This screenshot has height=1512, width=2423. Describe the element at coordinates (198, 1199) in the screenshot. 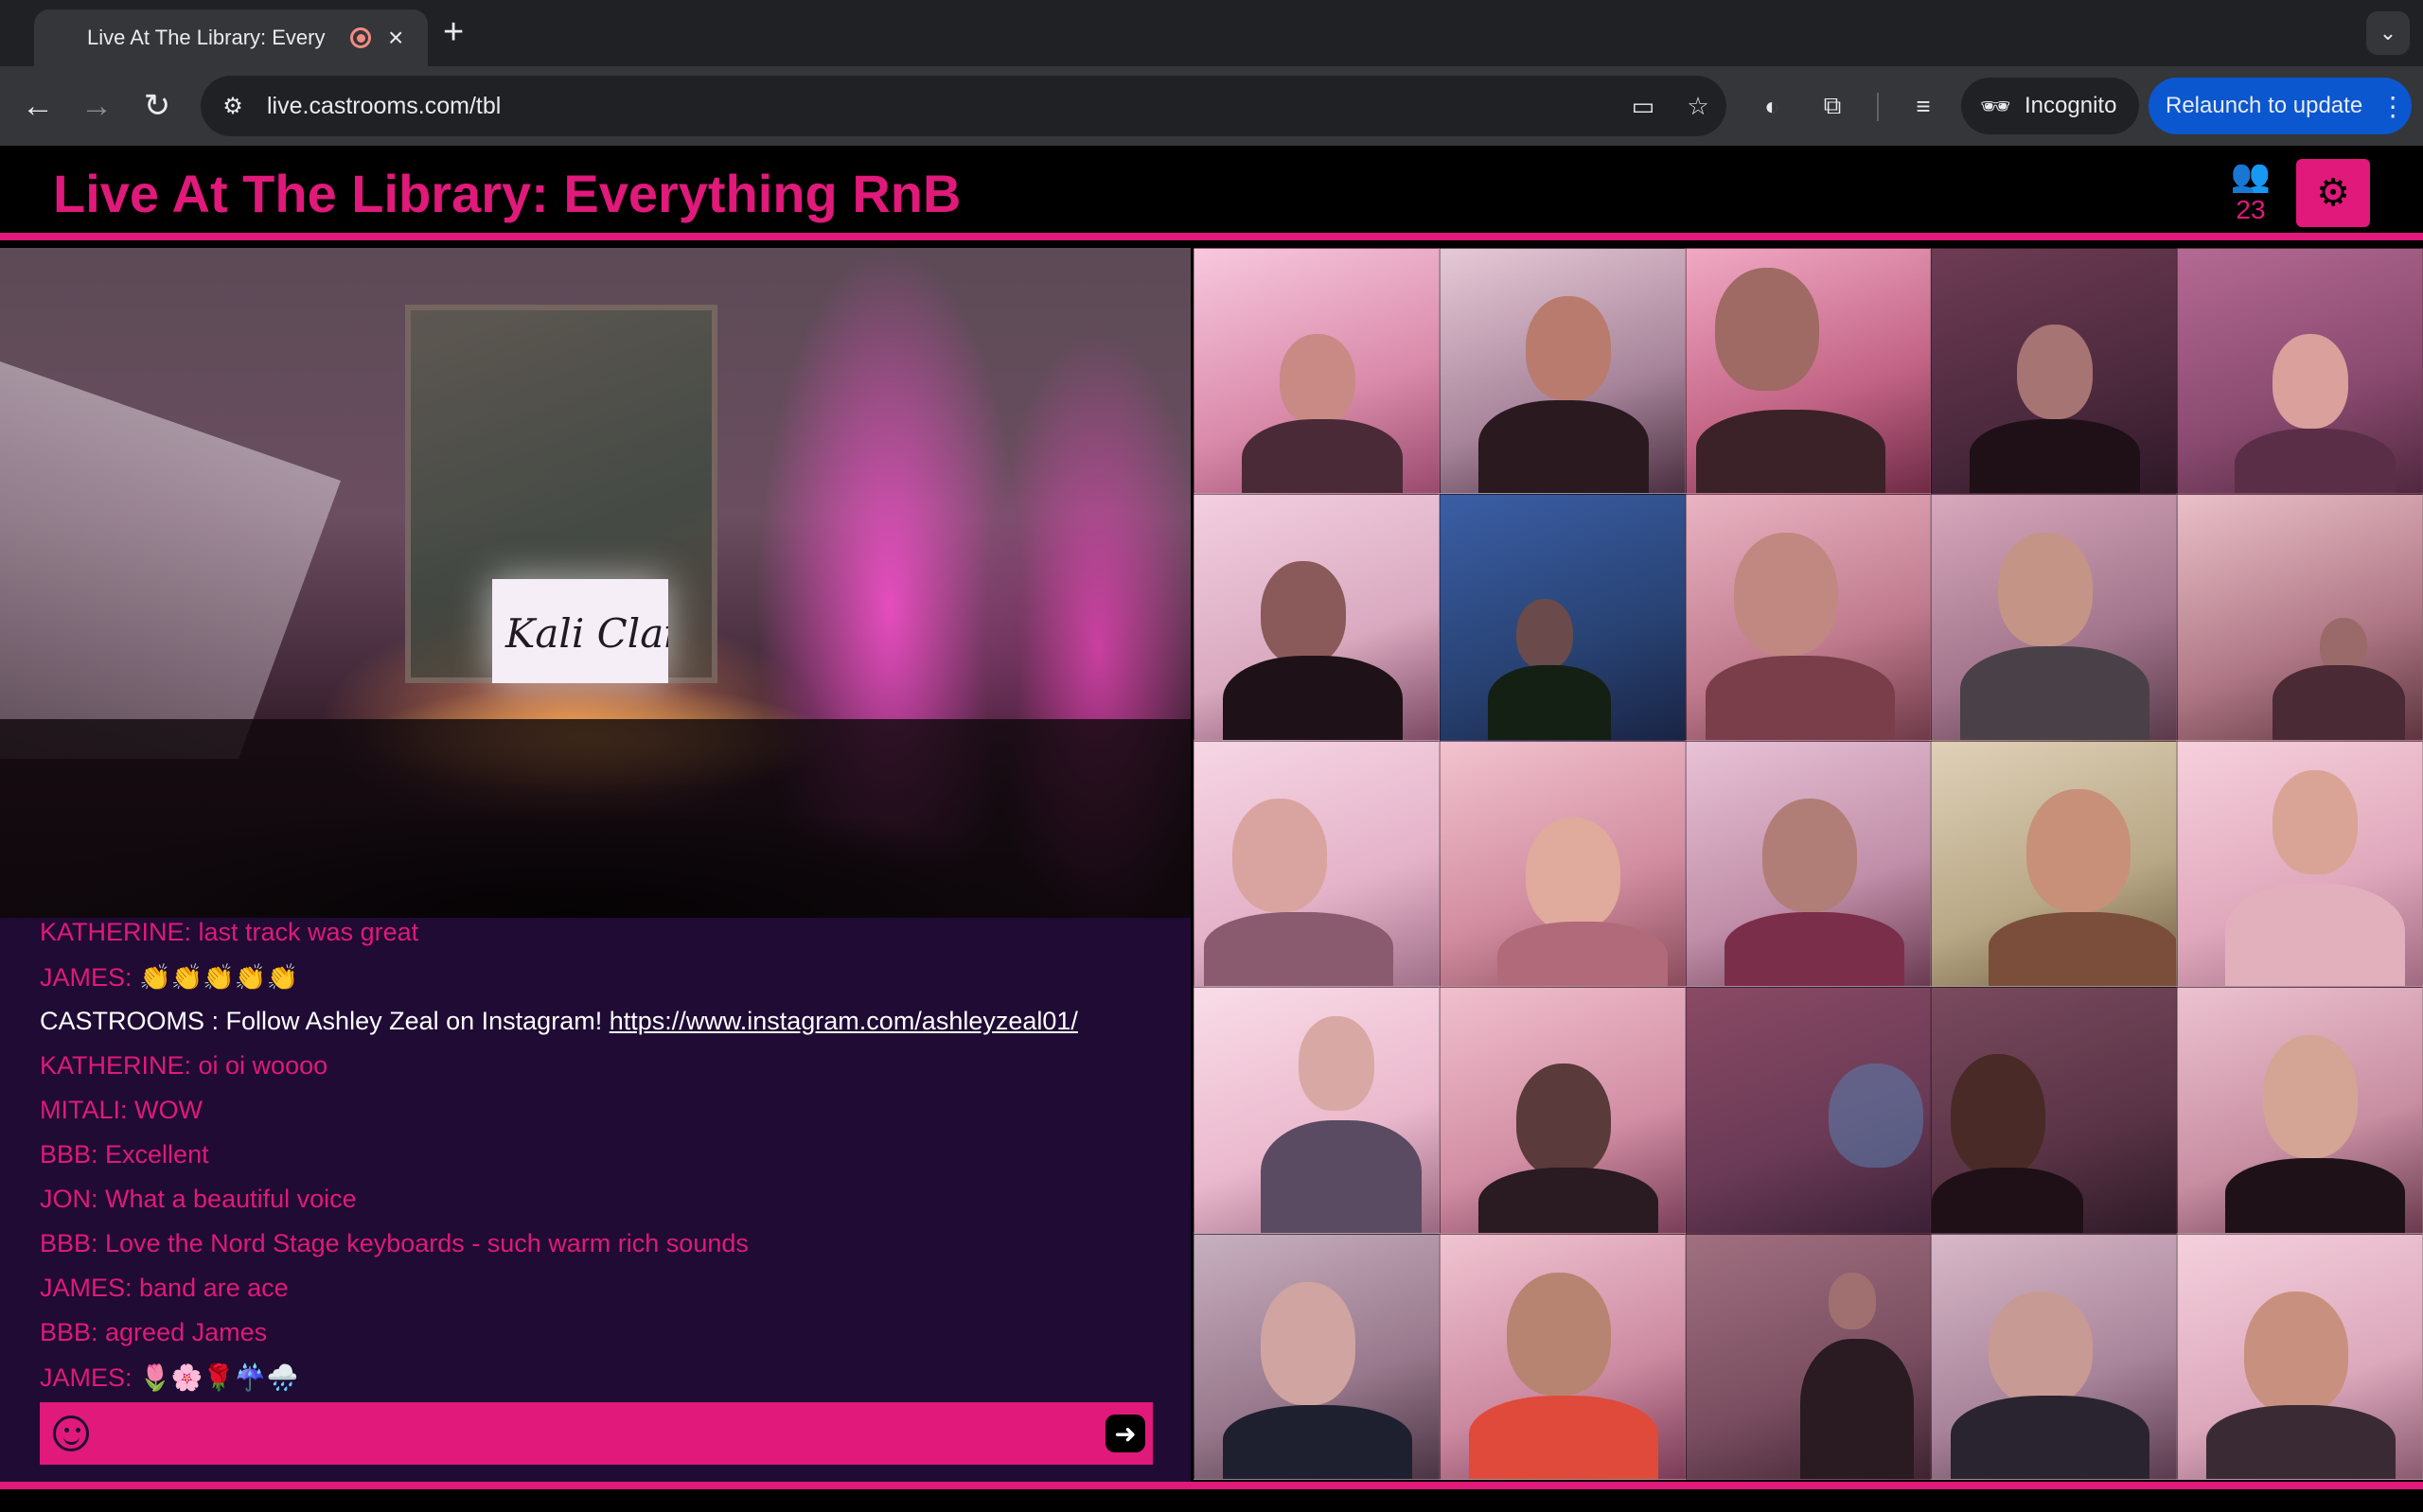

I see `chat-message: JON: What a beautiful voice` at that location.